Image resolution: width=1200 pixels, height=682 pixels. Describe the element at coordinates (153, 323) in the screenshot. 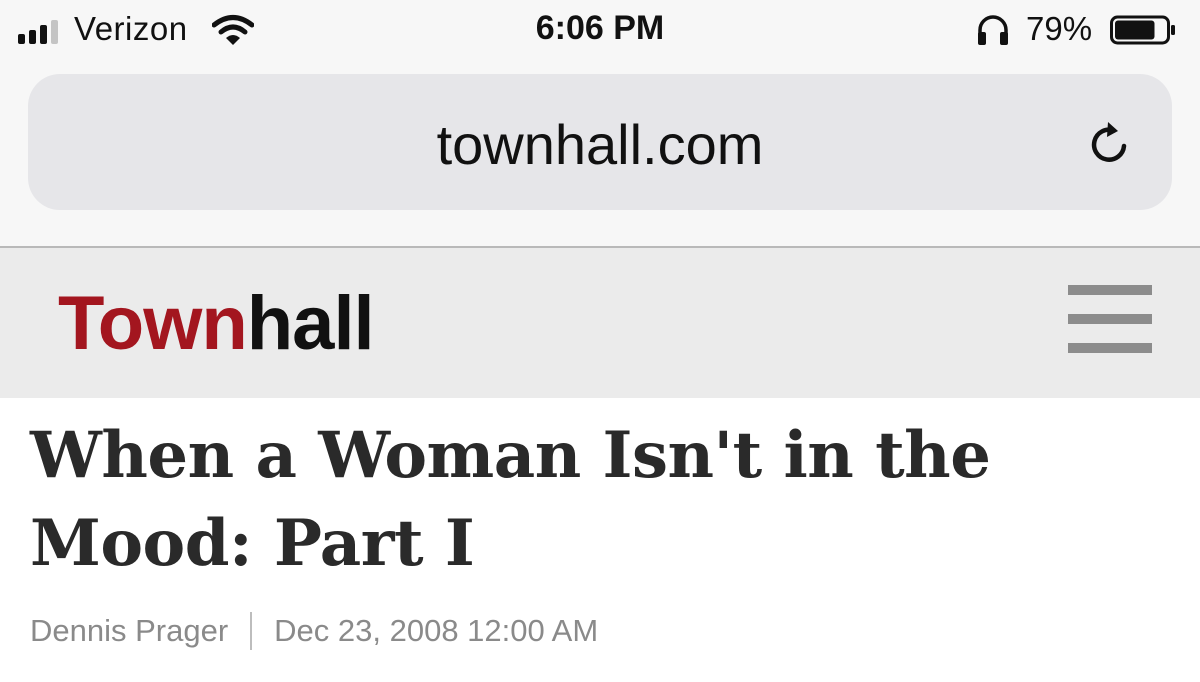

I see `logo-town: Town` at that location.